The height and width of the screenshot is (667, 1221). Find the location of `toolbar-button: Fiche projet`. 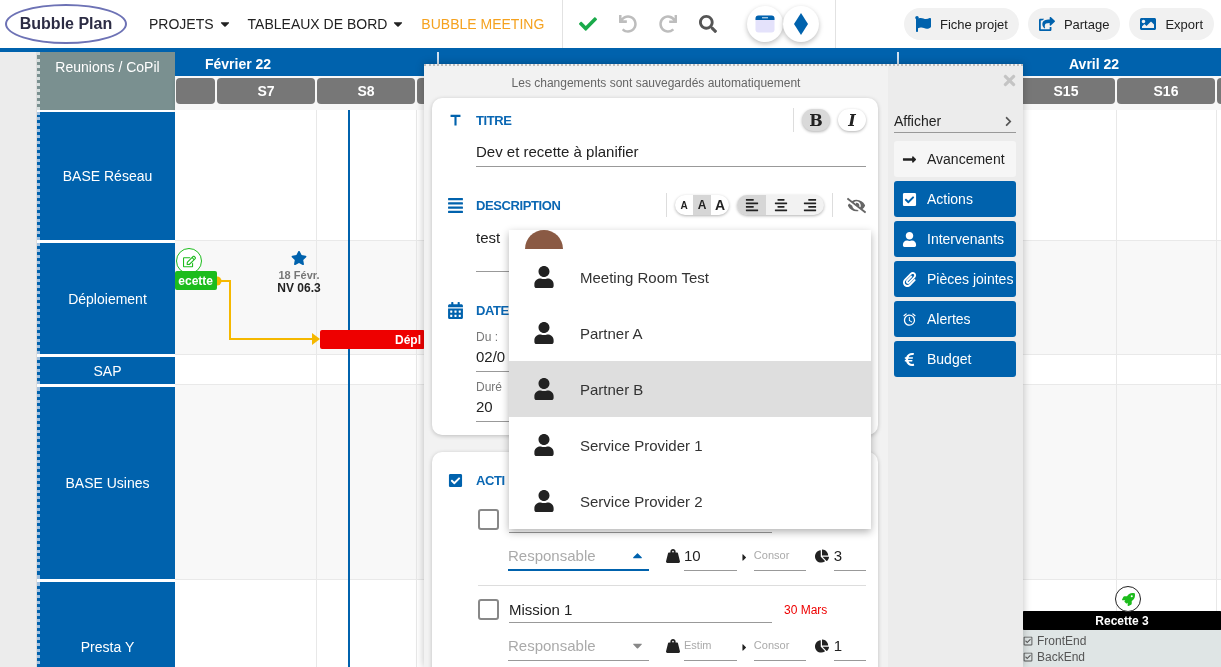

toolbar-button: Fiche projet is located at coordinates (961, 24).